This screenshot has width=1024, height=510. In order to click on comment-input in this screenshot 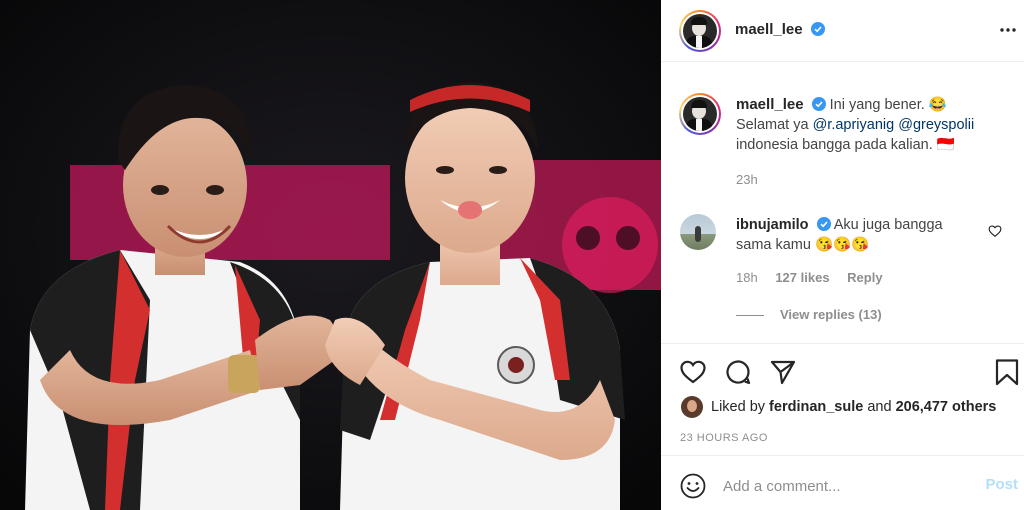, I will do `click(848, 486)`.